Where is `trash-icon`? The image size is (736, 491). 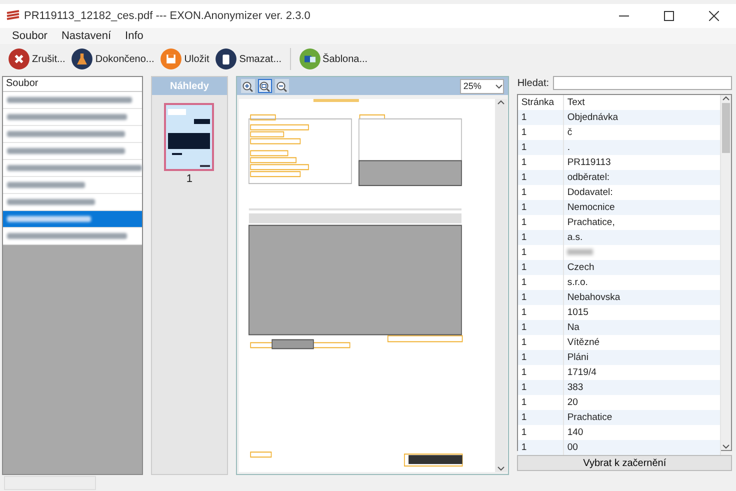 trash-icon is located at coordinates (226, 59).